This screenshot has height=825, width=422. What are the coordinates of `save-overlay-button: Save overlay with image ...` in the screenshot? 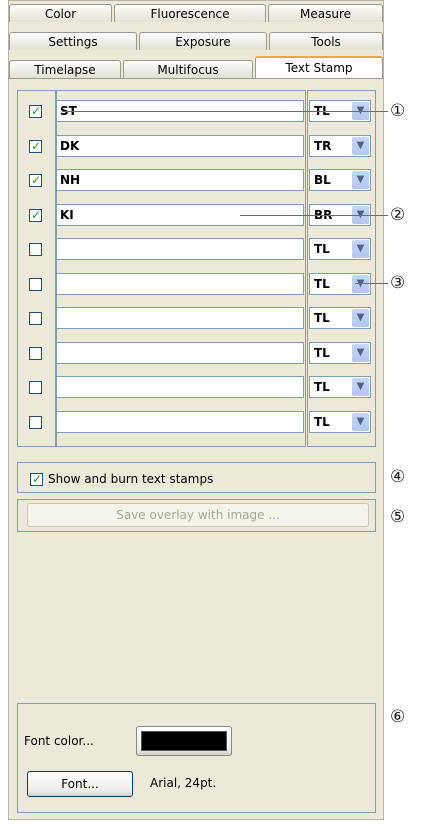 It's located at (198, 515).